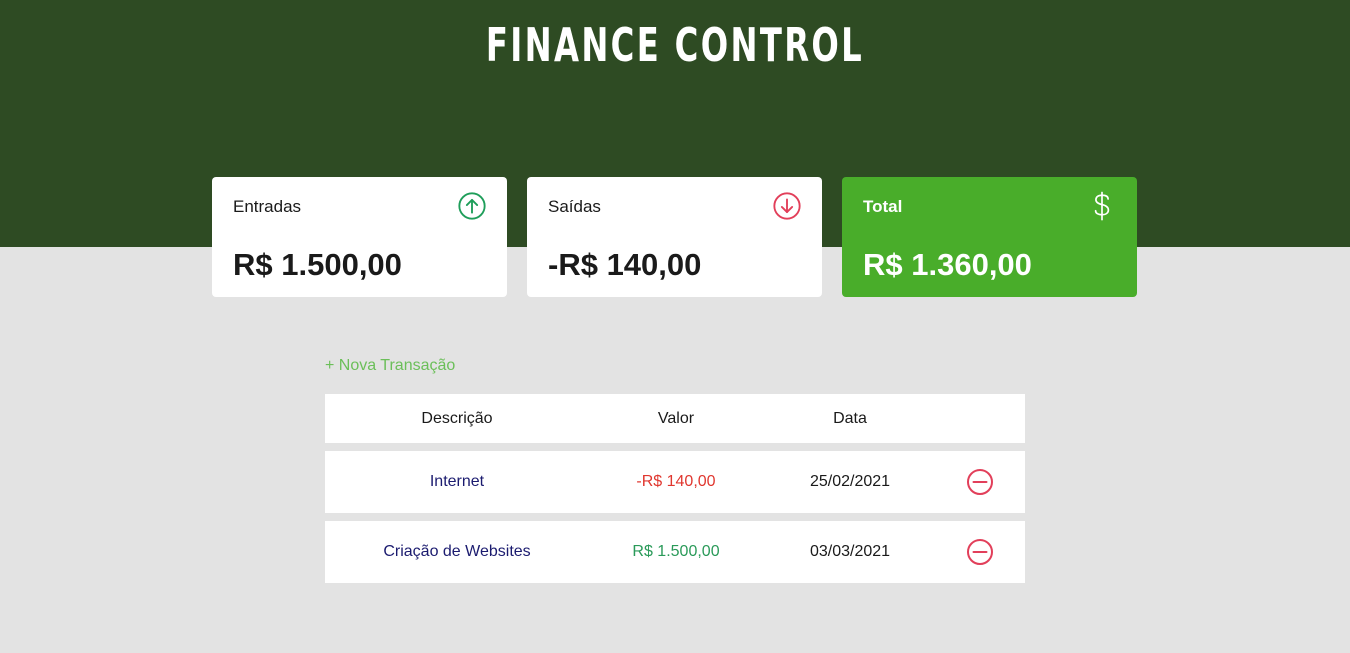 This screenshot has width=1350, height=653. What do you see at coordinates (359, 237) in the screenshot?
I see `income-card: Entradas R$ 1.500,00` at bounding box center [359, 237].